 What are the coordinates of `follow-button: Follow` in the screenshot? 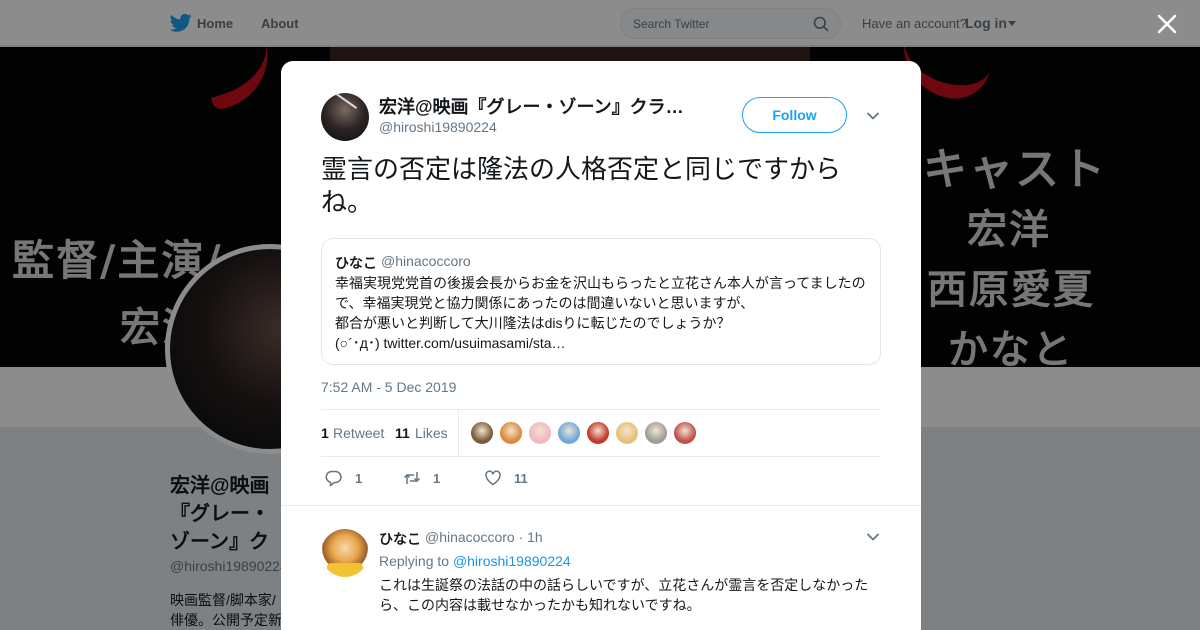 It's located at (794, 115).